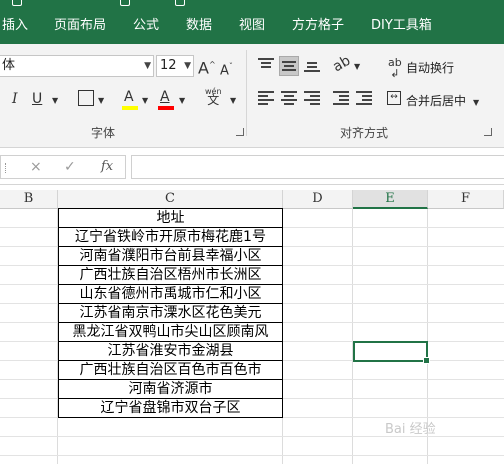  I want to click on fill-color-icon: A, so click(129, 97).